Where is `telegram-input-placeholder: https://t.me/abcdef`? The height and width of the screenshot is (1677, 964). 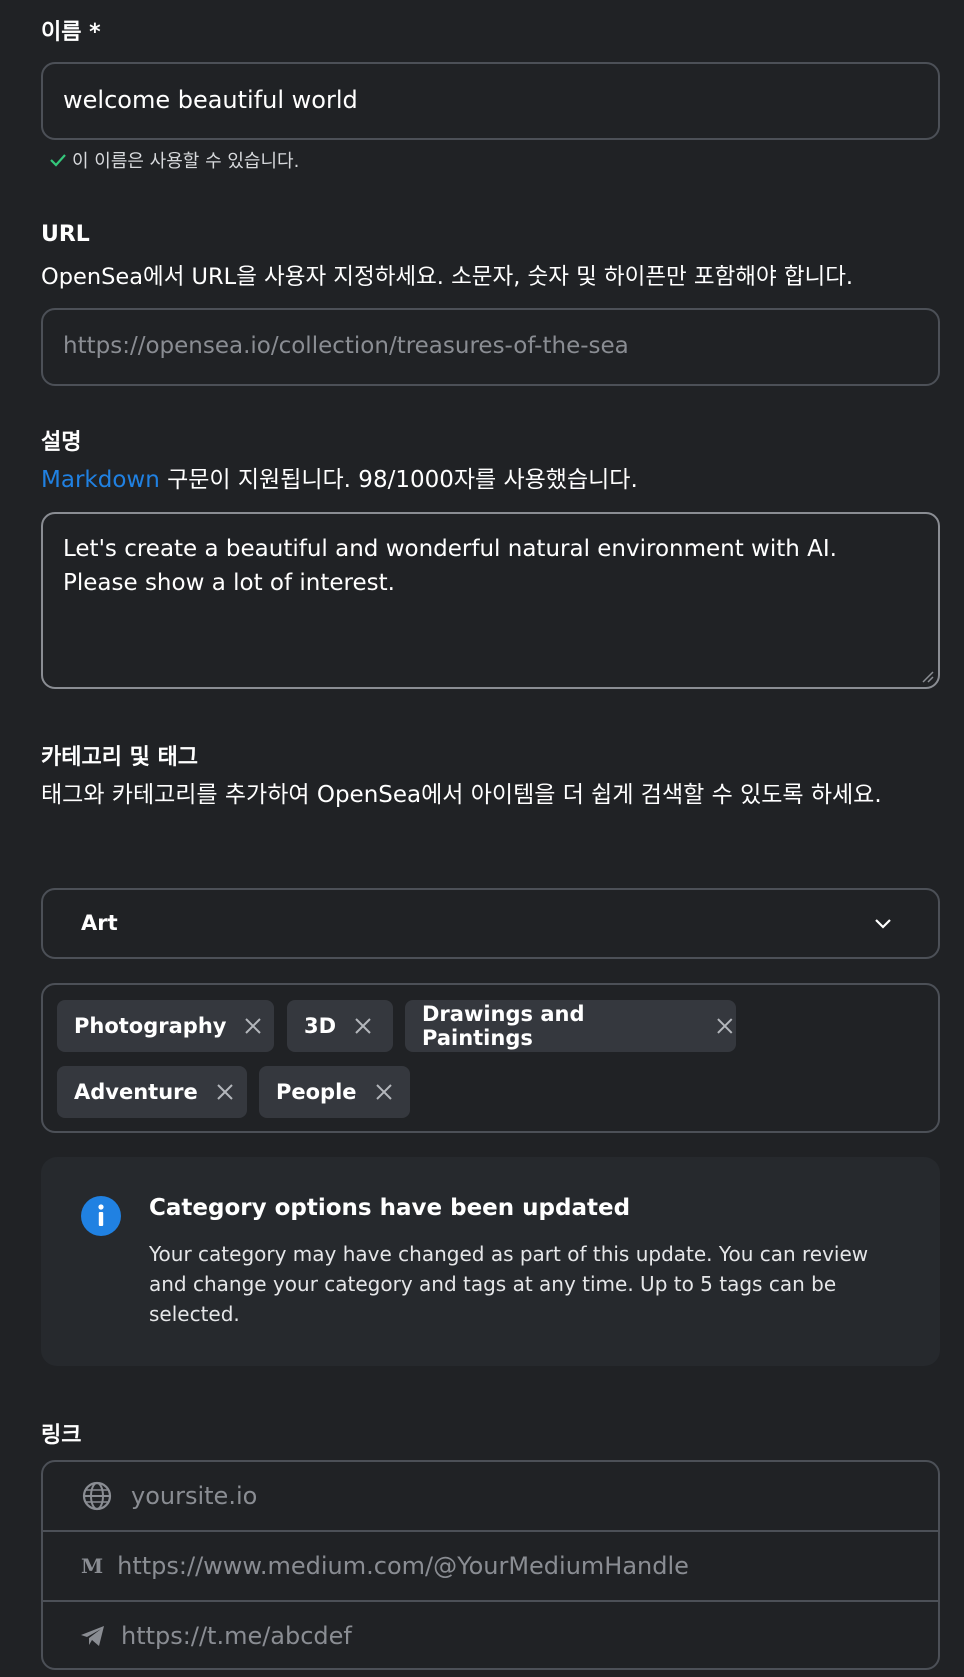 telegram-input-placeholder: https://t.me/abcdef is located at coordinates (236, 1636).